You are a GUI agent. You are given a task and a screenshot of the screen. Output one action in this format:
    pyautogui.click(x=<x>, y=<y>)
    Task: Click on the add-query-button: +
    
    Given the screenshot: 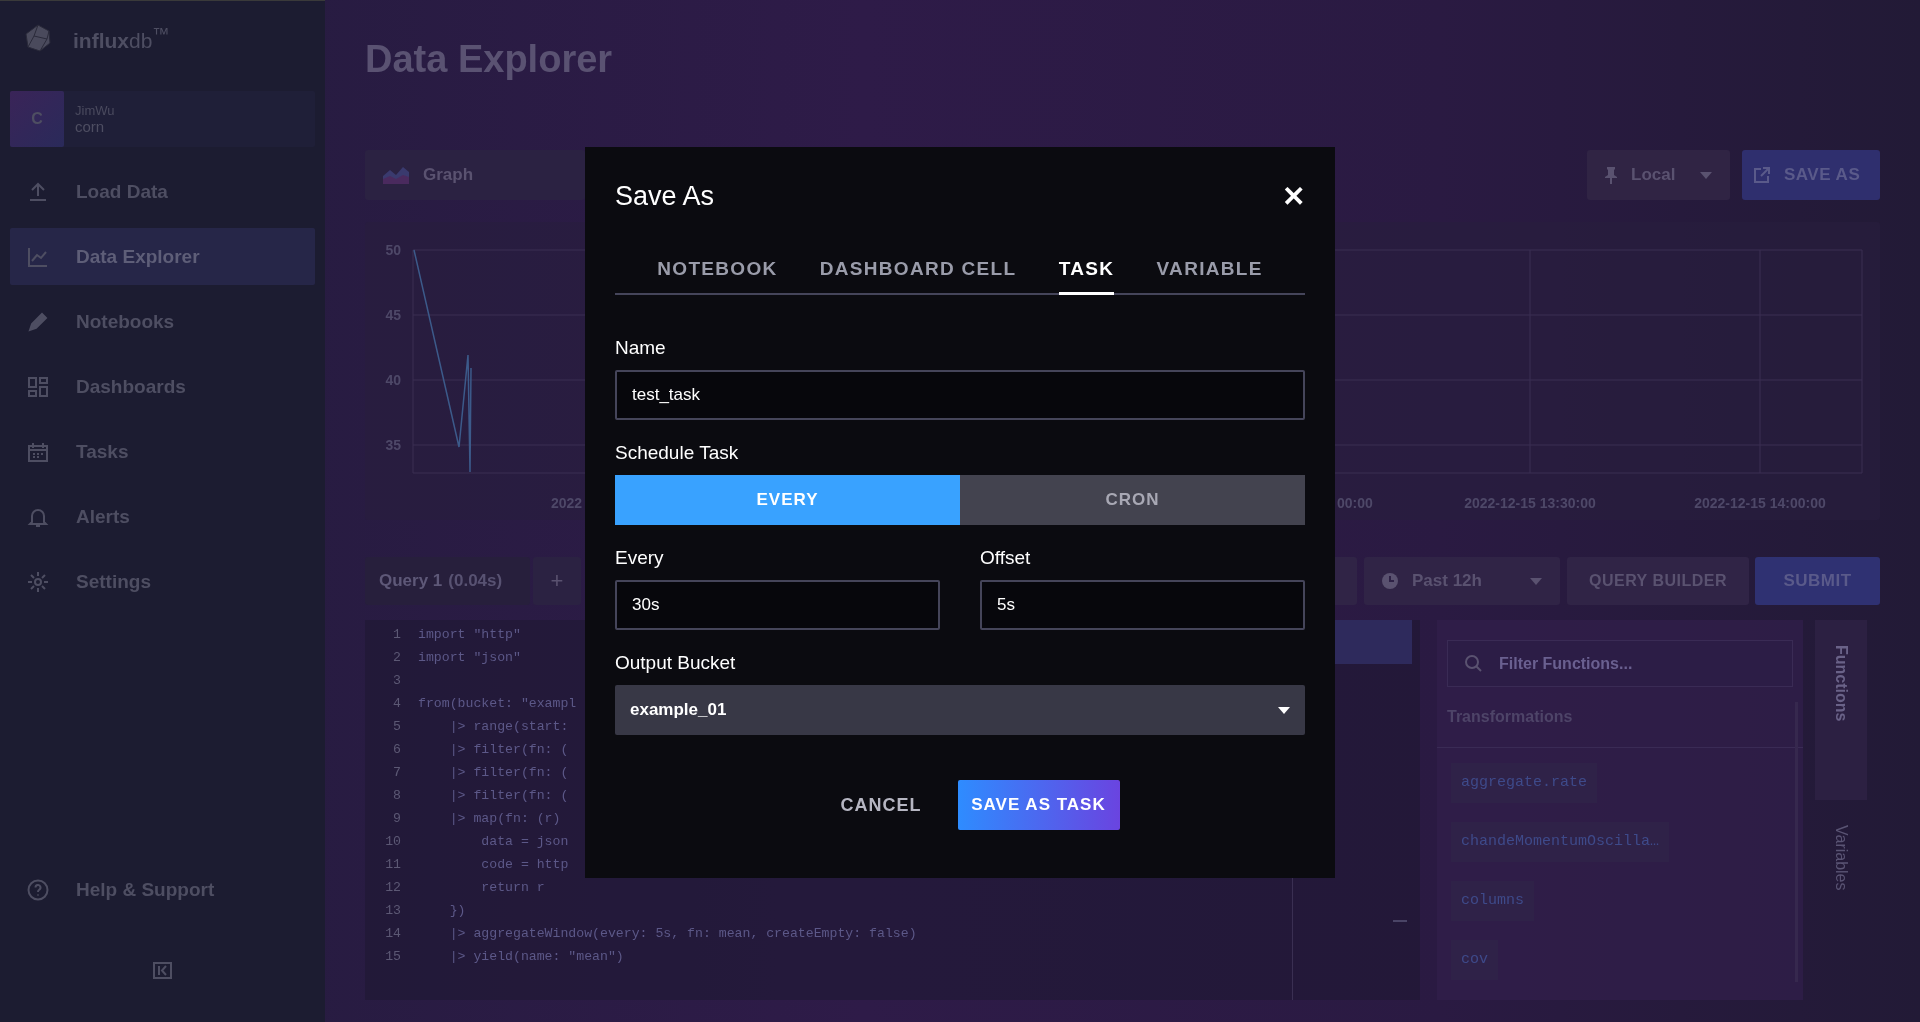 What is the action you would take?
    pyautogui.click(x=557, y=581)
    